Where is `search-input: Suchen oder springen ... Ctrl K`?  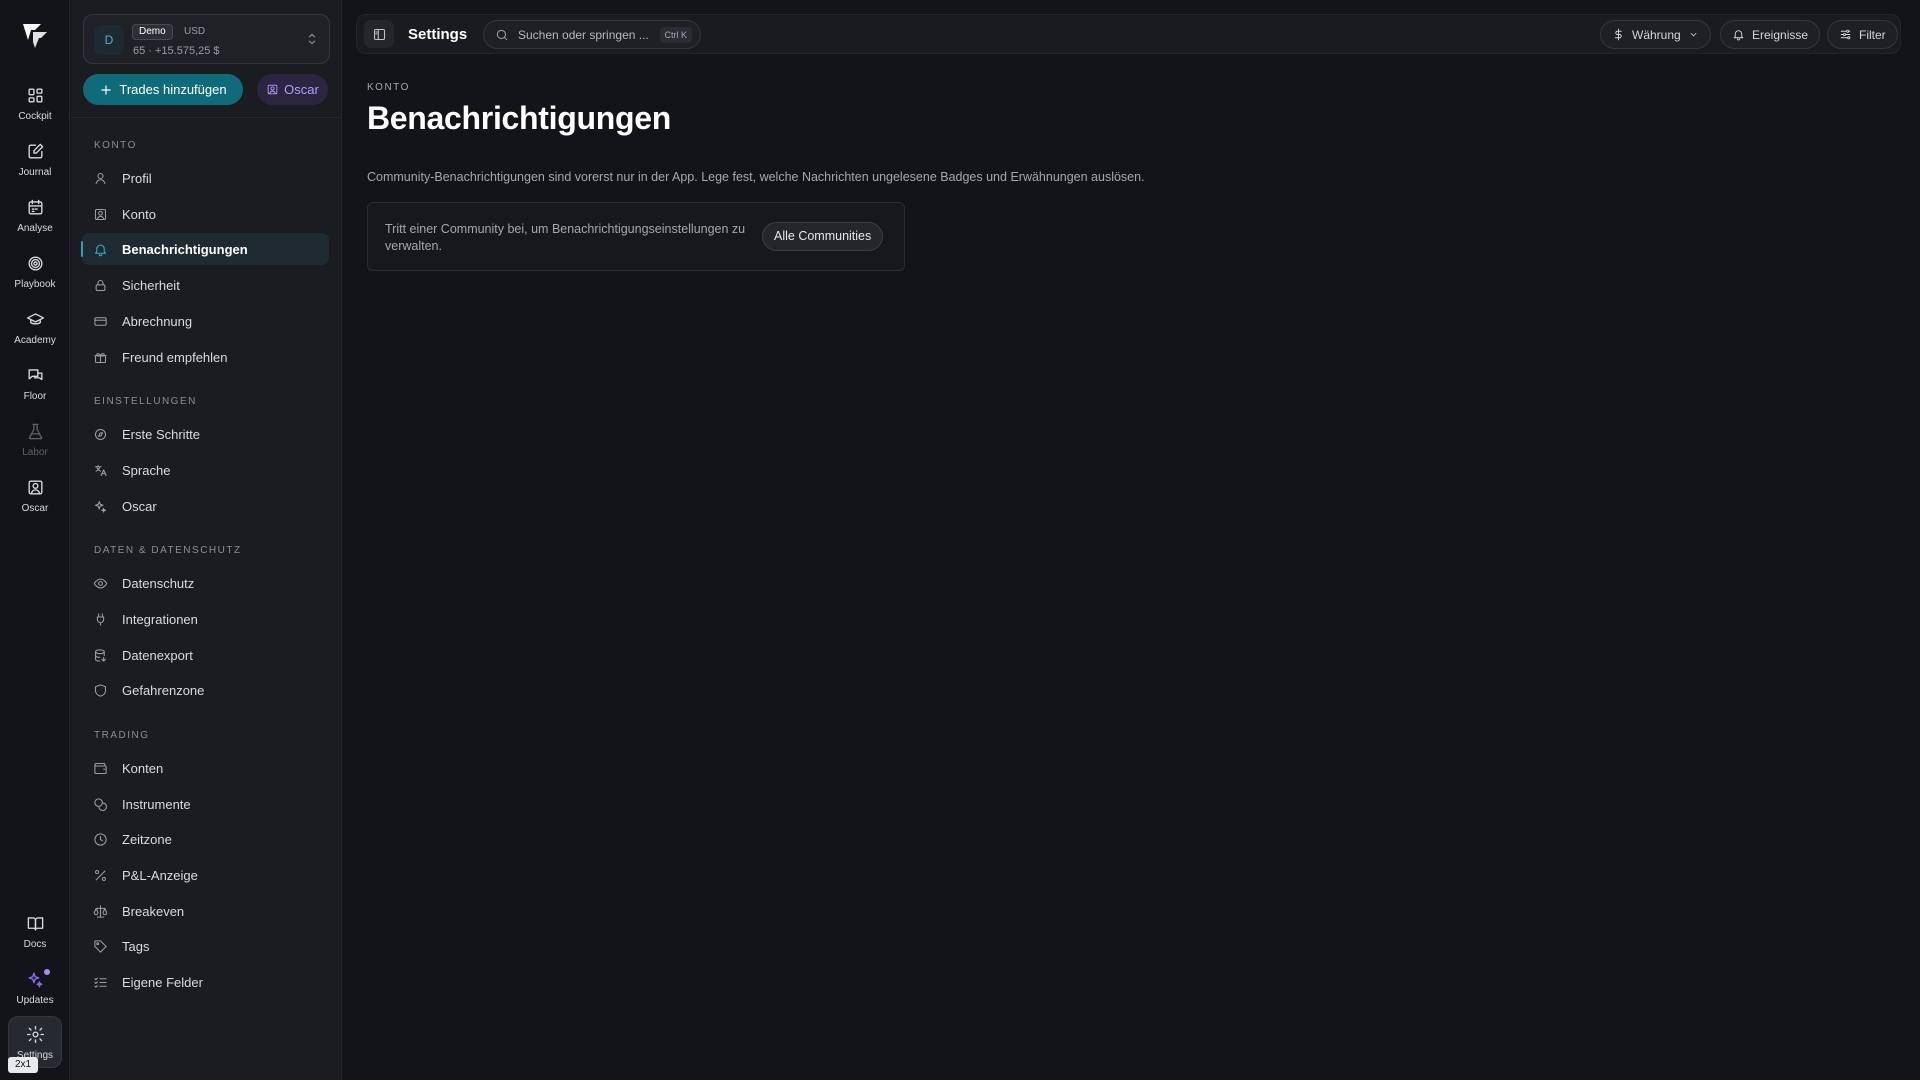
search-input: Suchen oder springen ... Ctrl K is located at coordinates (592, 34).